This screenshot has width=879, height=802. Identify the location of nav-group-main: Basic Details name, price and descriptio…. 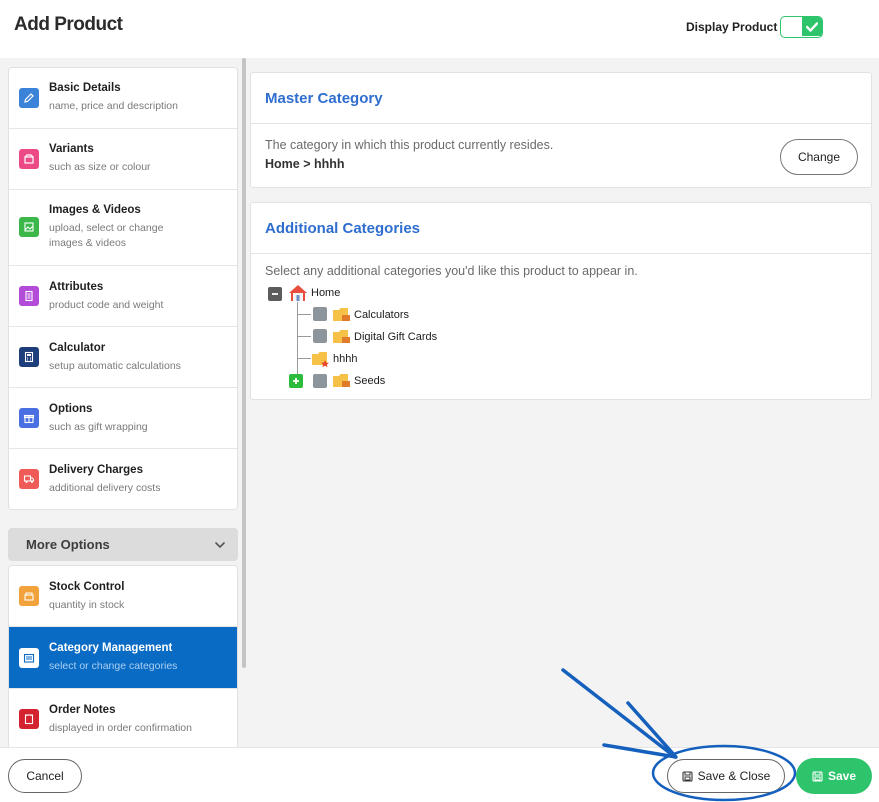
(123, 288).